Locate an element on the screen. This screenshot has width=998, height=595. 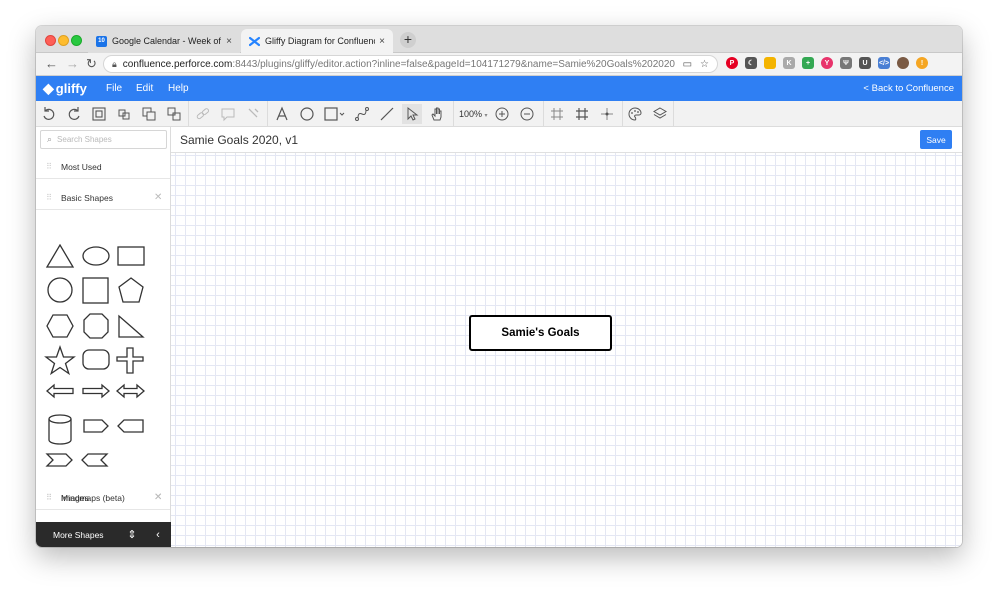
menu-help: Help is located at coordinates (178, 88).